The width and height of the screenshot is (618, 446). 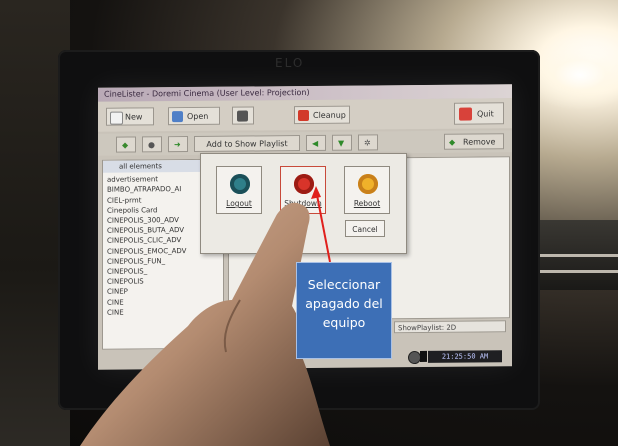 What do you see at coordinates (316, 192) in the screenshot?
I see `arrow-head` at bounding box center [316, 192].